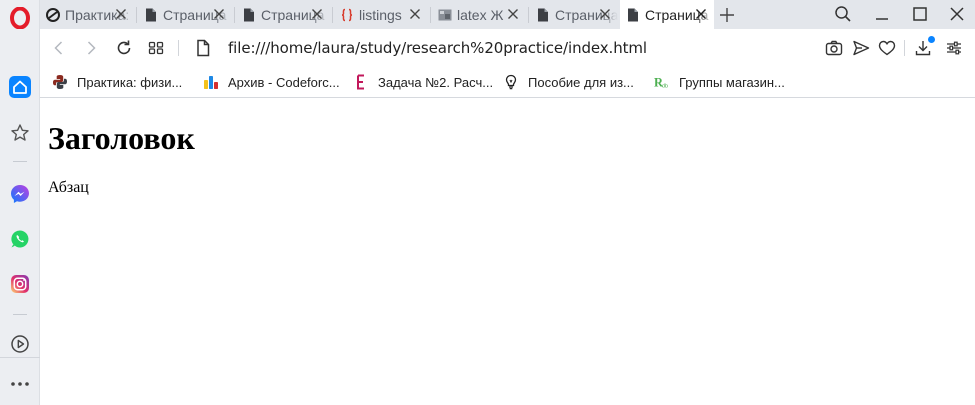 This screenshot has width=975, height=405. Describe the element at coordinates (920, 14) in the screenshot. I see `maximize-icon` at that location.